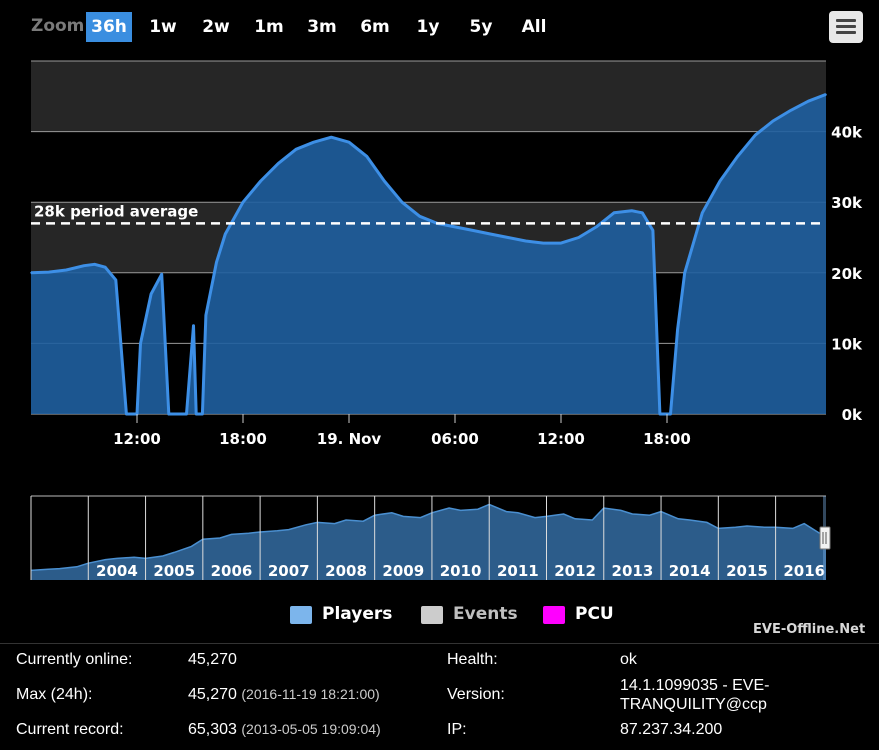 The height and width of the screenshot is (750, 879). What do you see at coordinates (284, 730) in the screenshot?
I see `record-value-row: 65,303 (2013-05-05 19:09:04)` at bounding box center [284, 730].